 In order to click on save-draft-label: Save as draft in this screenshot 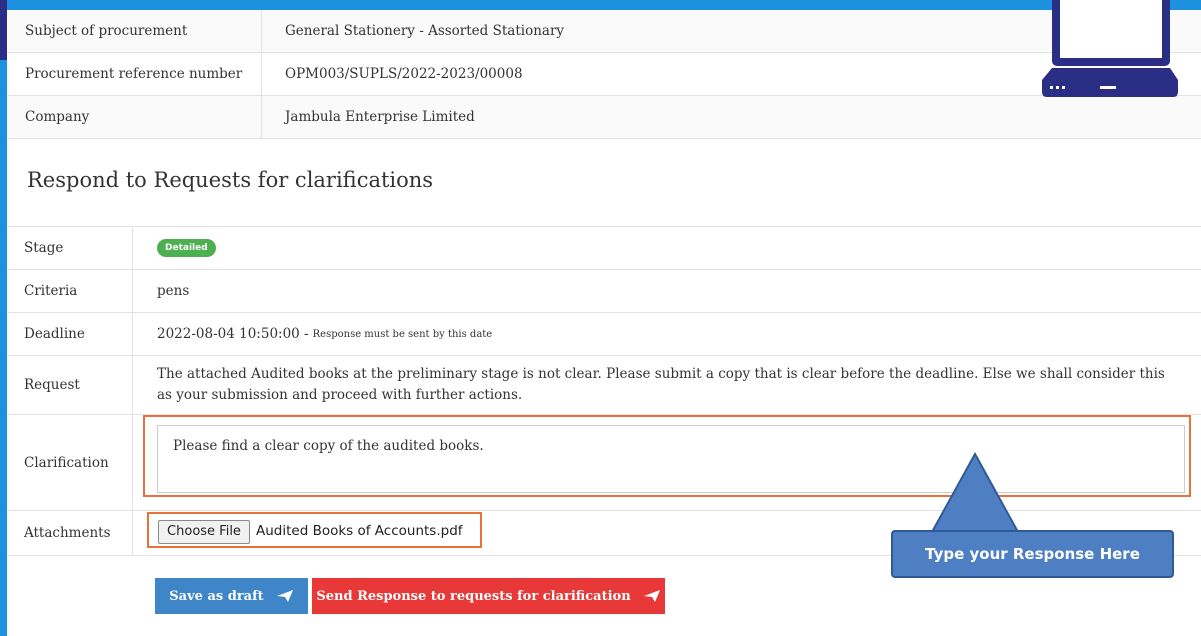, I will do `click(216, 596)`.